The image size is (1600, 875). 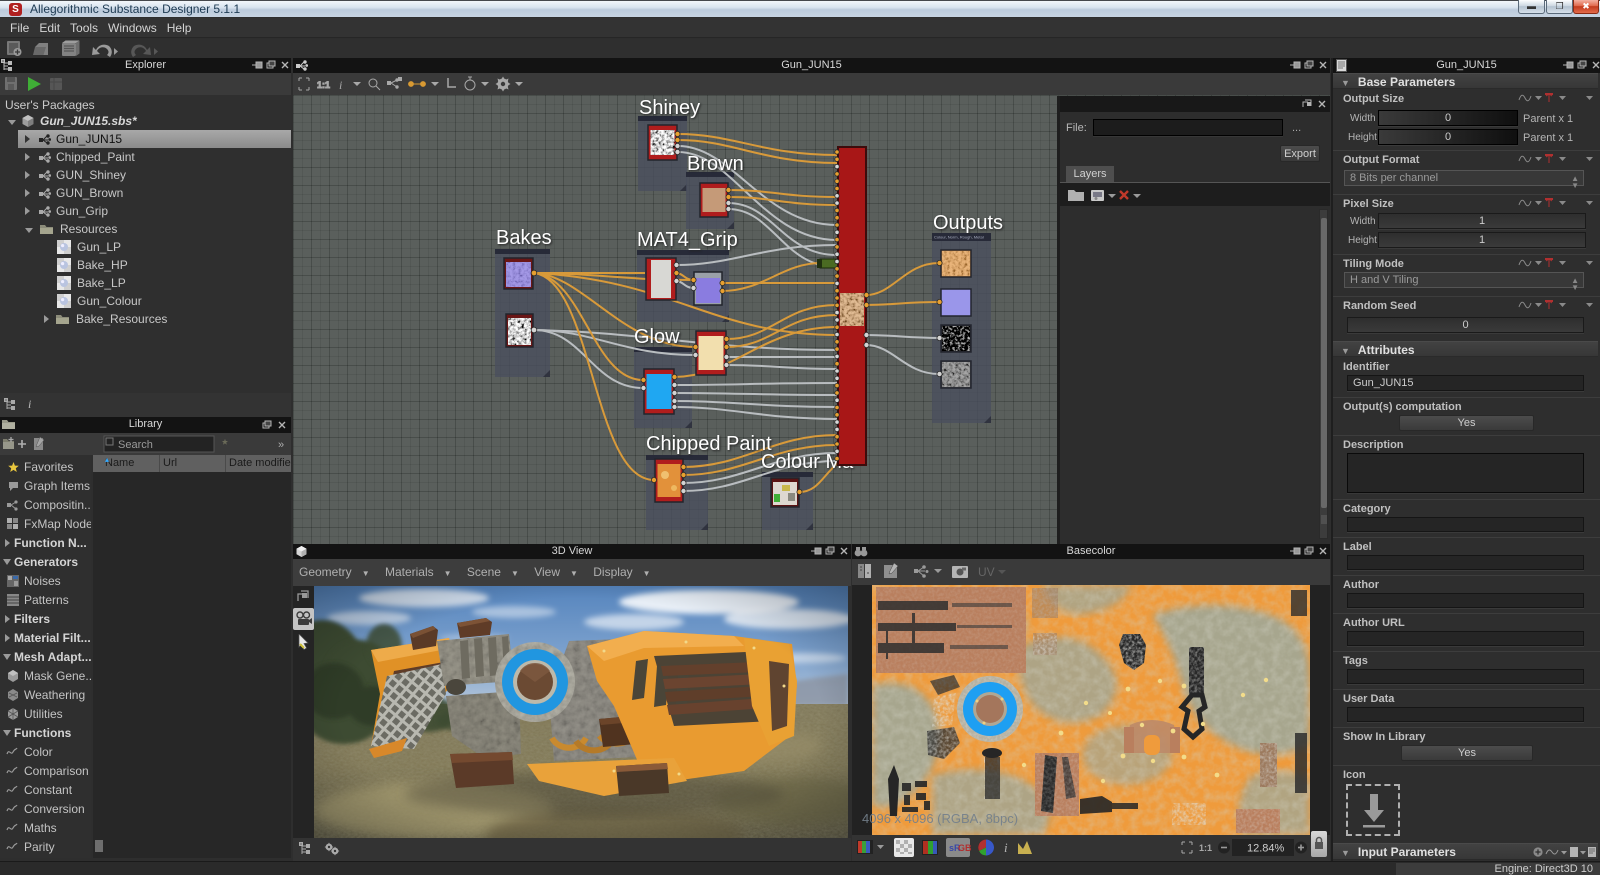 I want to click on svg-text: Bakes, so click(x=524, y=238).